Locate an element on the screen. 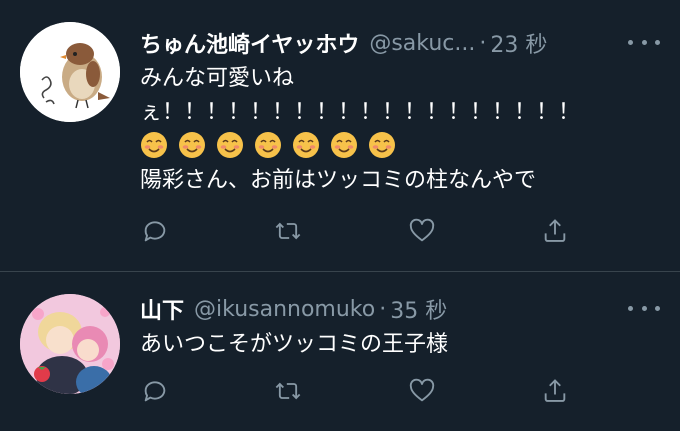  display-name: ちゅん池崎イヤッホウ is located at coordinates (249, 43).